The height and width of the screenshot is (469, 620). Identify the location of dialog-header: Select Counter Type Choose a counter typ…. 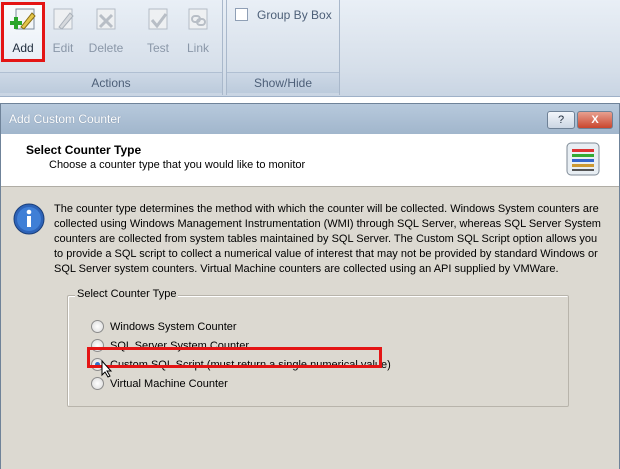
(310, 160).